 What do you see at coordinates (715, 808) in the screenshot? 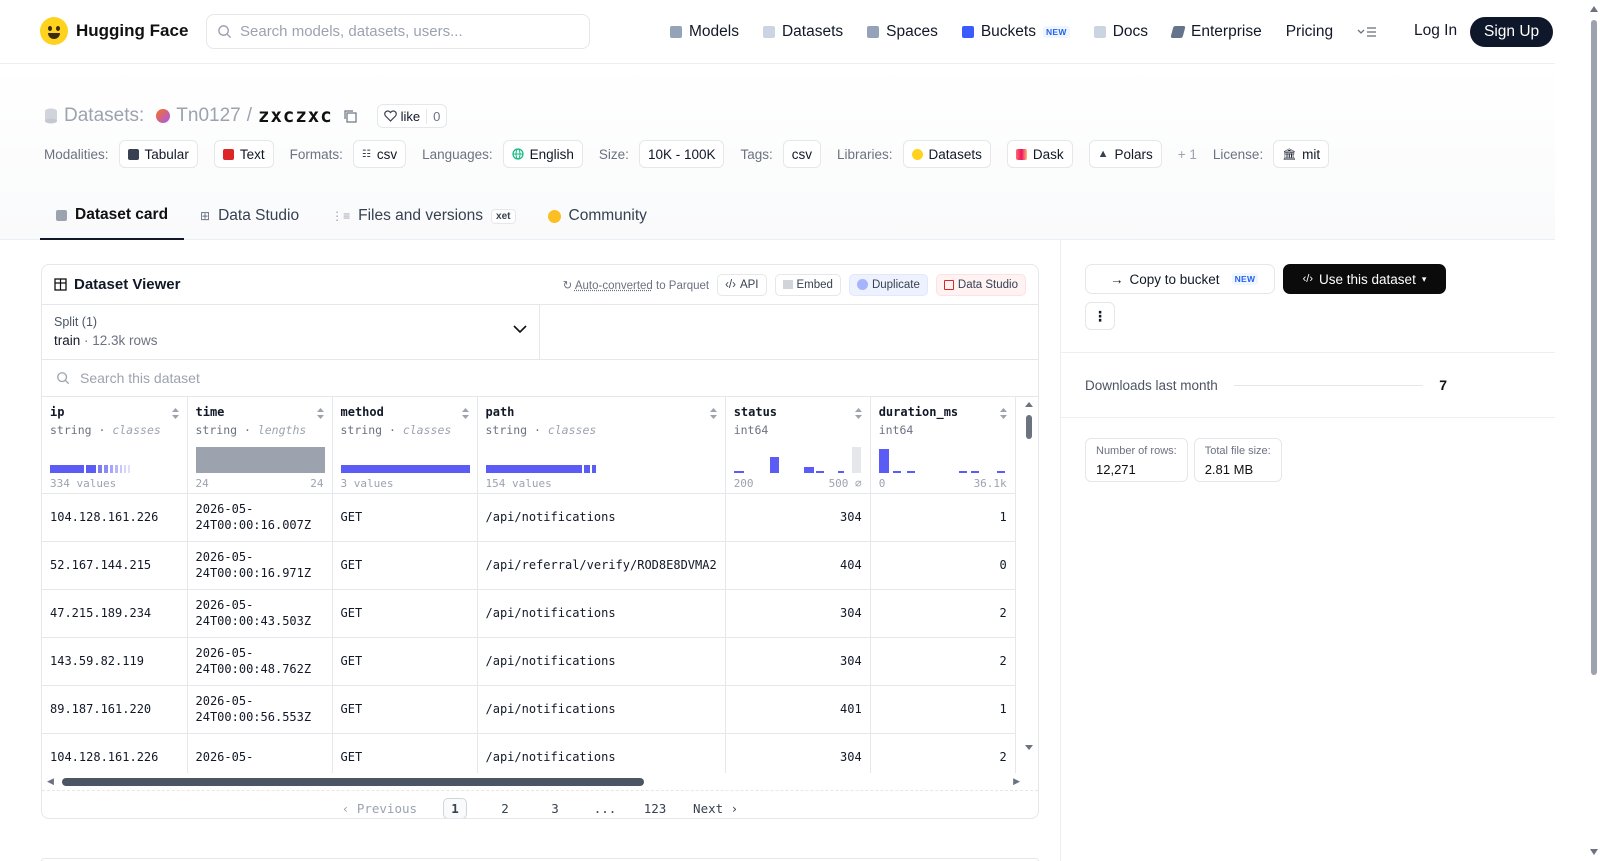
I see `next-page-button: Next ›` at bounding box center [715, 808].